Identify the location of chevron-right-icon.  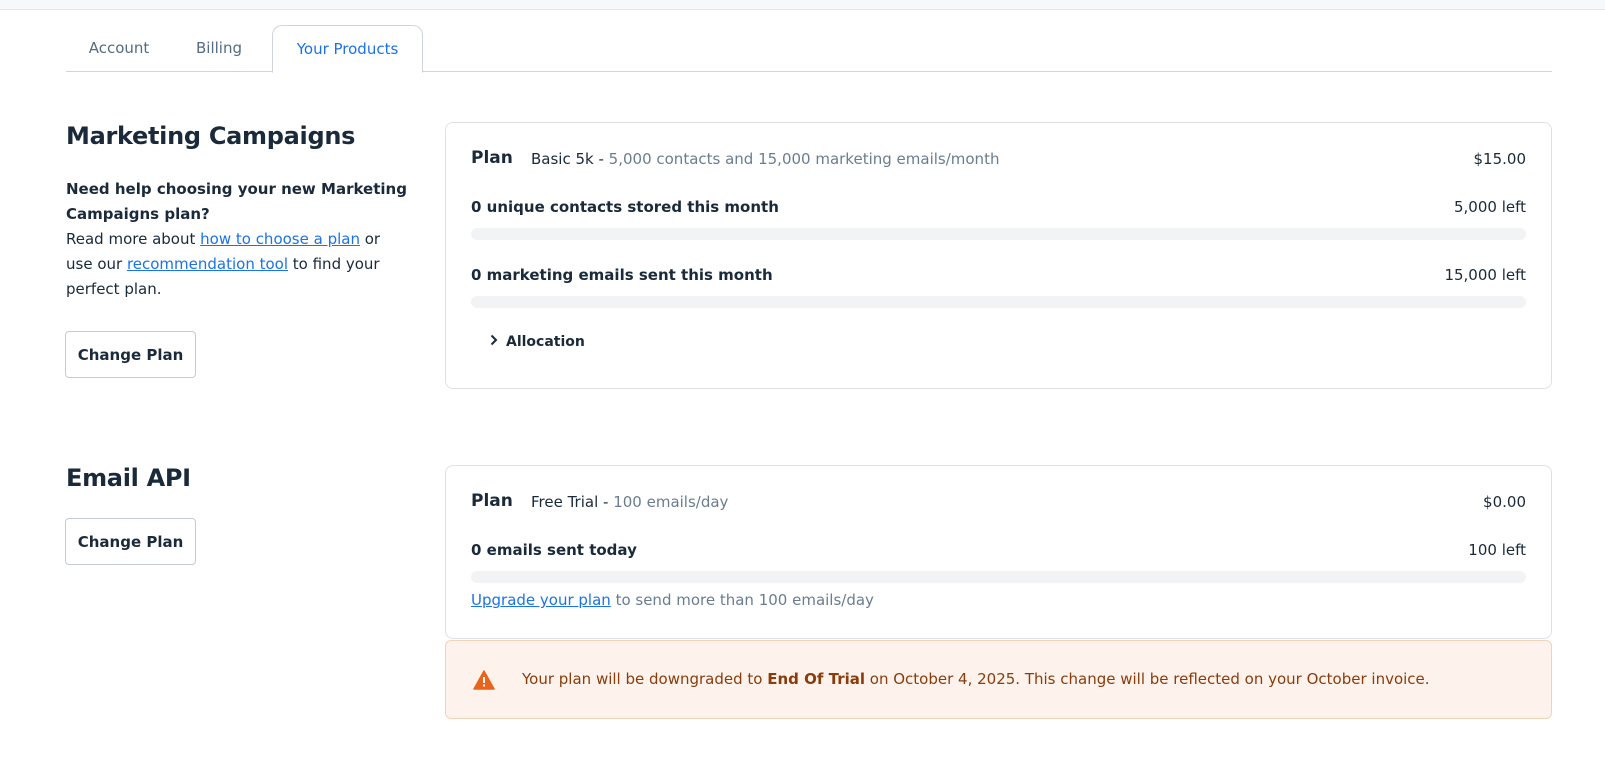
(498, 342).